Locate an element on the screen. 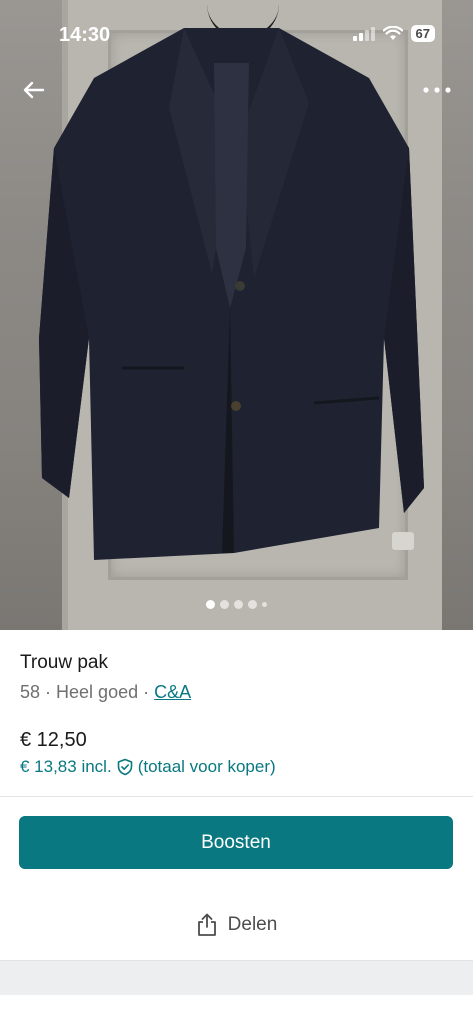  item-brand-link: C&A is located at coordinates (172, 692).